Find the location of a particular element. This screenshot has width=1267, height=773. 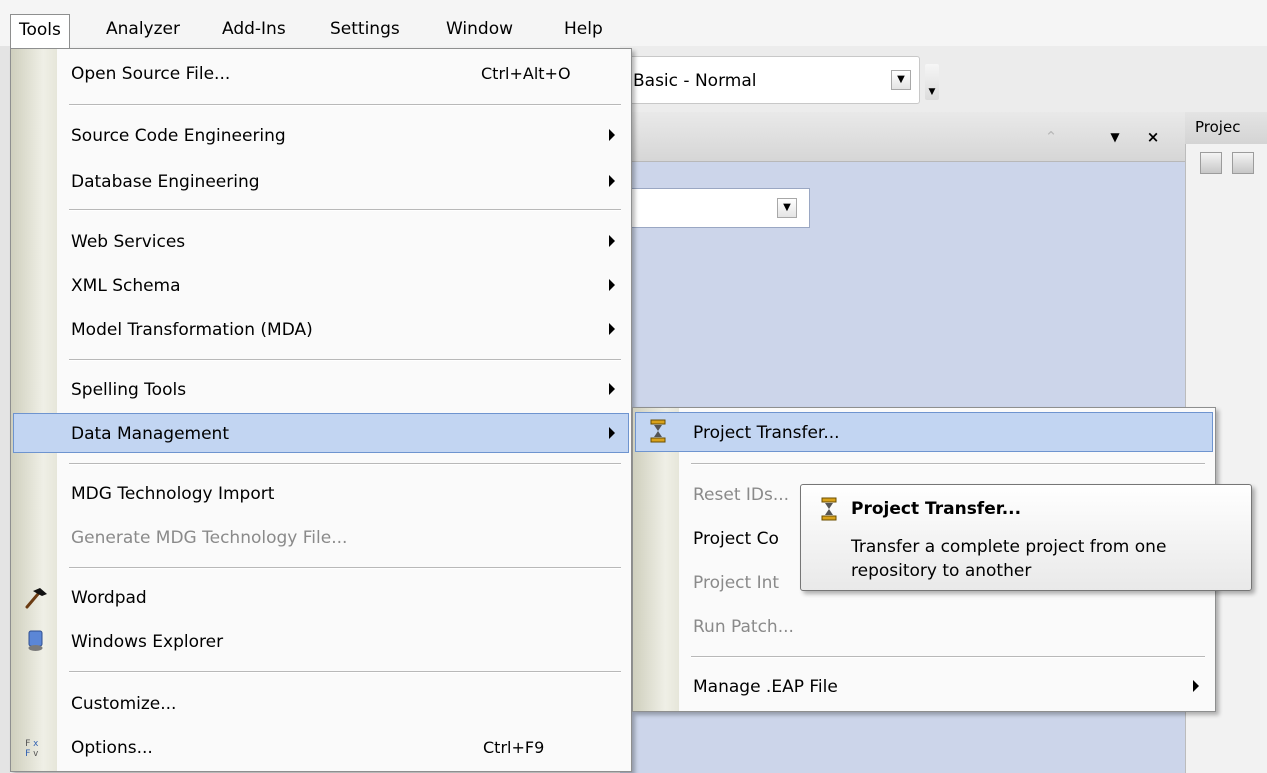

menu-item-xml-schema: XML Schema is located at coordinates (321, 285).